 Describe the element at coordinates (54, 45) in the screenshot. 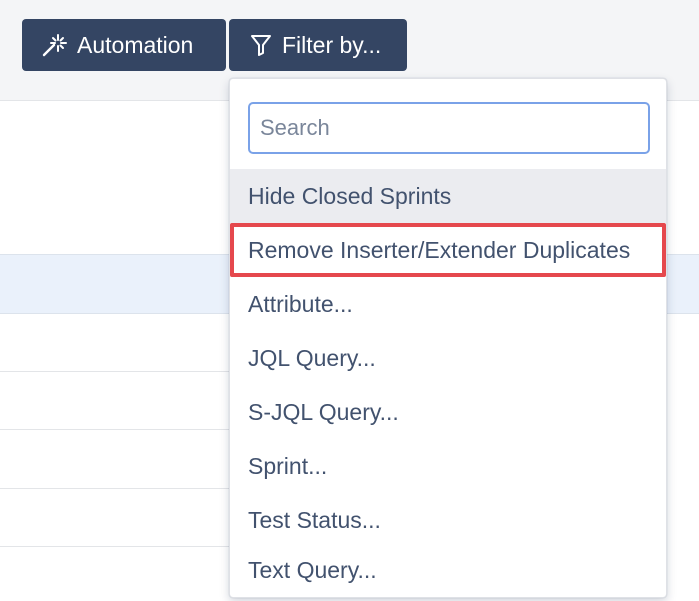

I see `magic-wand-icon` at that location.